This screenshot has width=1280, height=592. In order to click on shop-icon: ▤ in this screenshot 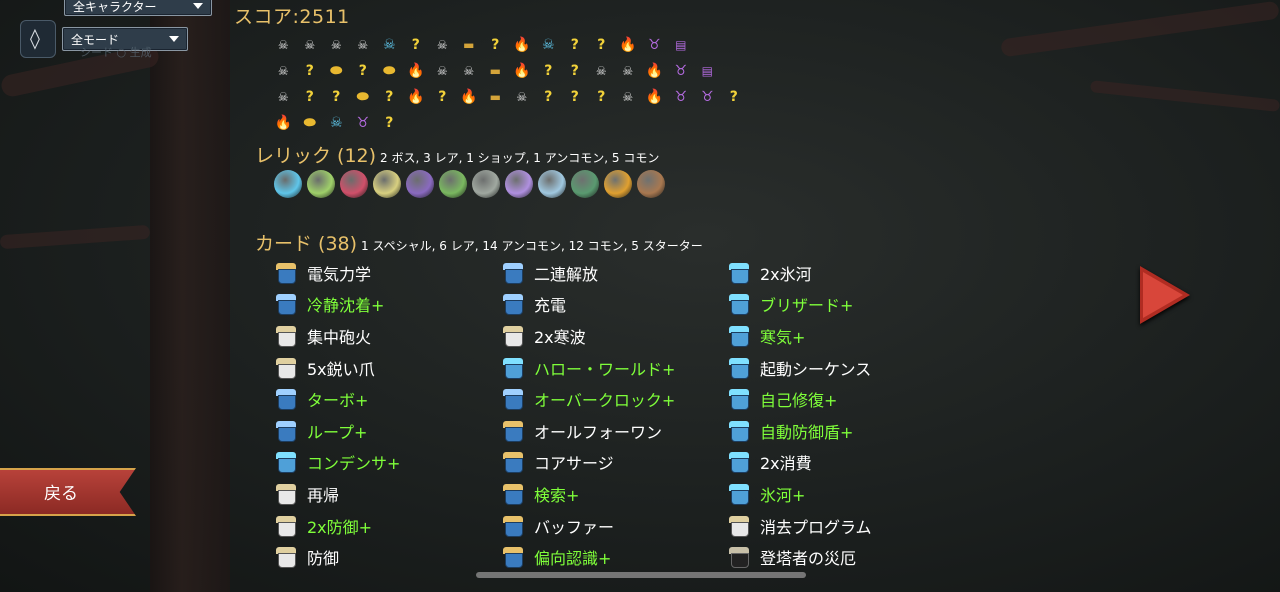, I will do `click(681, 45)`.